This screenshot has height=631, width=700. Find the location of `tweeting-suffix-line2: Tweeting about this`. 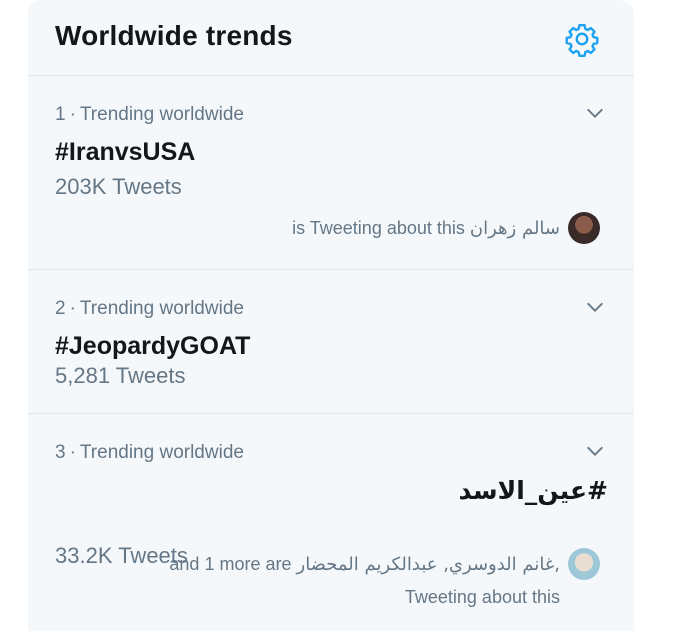

tweeting-suffix-line2: Tweeting about this is located at coordinates (482, 597).